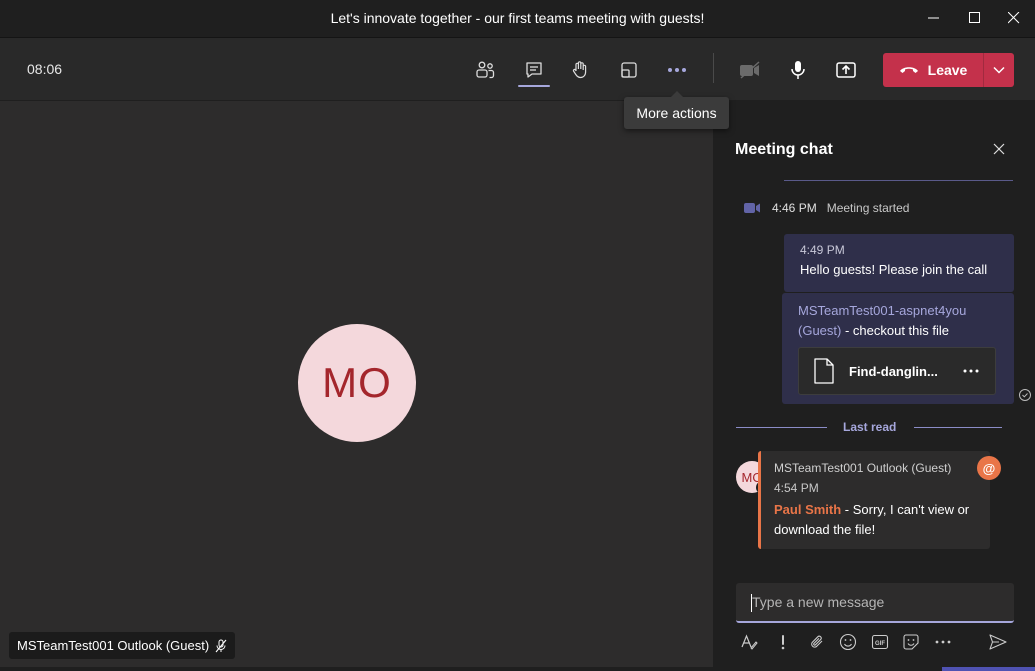 This screenshot has width=1035, height=671. Describe the element at coordinates (958, 427) in the screenshot. I see `last-read-line-right` at that location.